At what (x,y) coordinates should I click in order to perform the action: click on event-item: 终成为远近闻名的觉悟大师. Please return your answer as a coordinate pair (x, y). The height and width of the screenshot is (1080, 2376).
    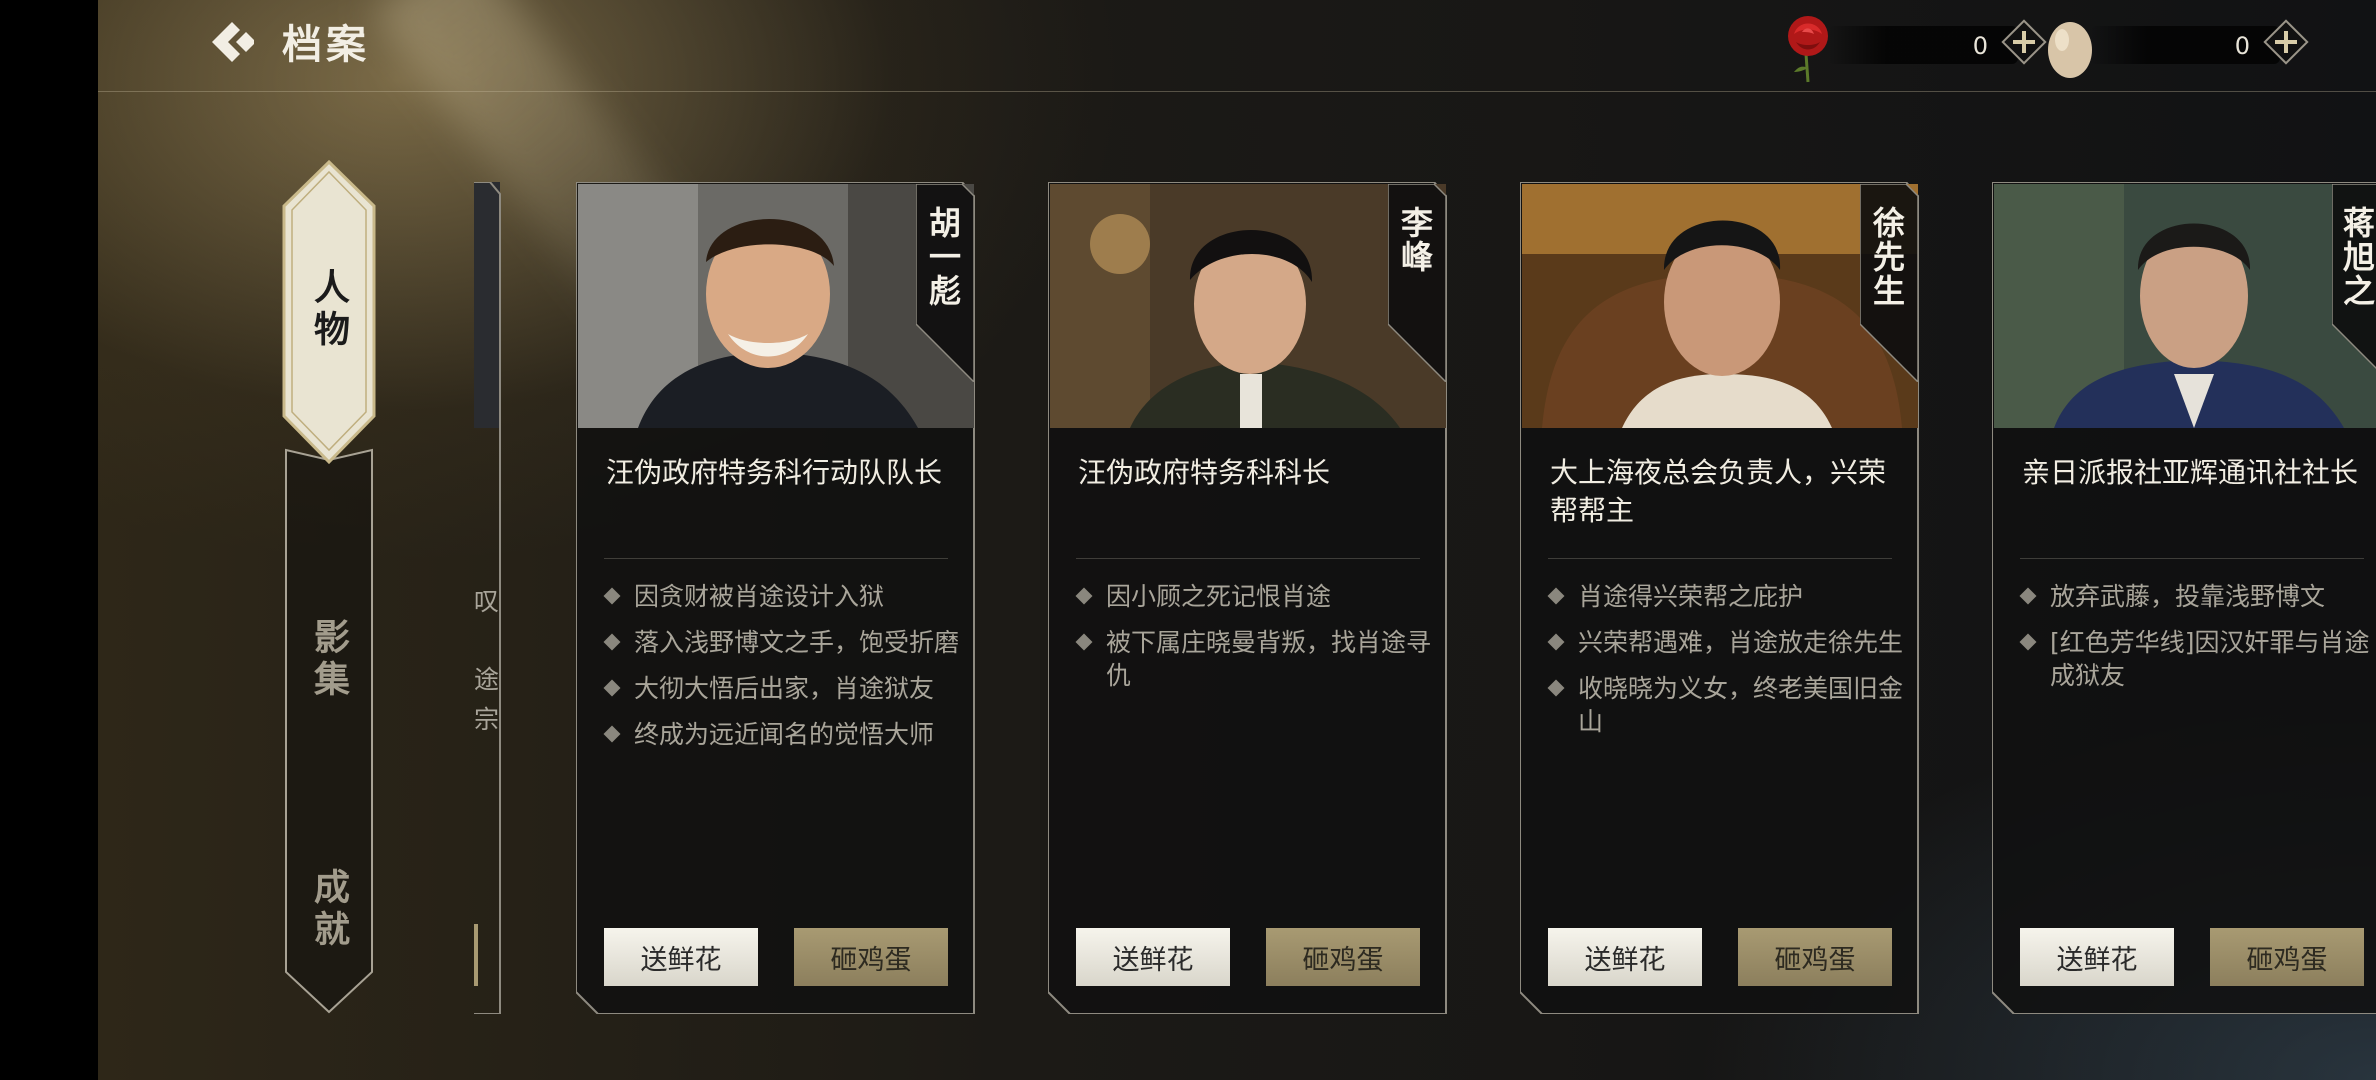
    Looking at the image, I should click on (784, 734).